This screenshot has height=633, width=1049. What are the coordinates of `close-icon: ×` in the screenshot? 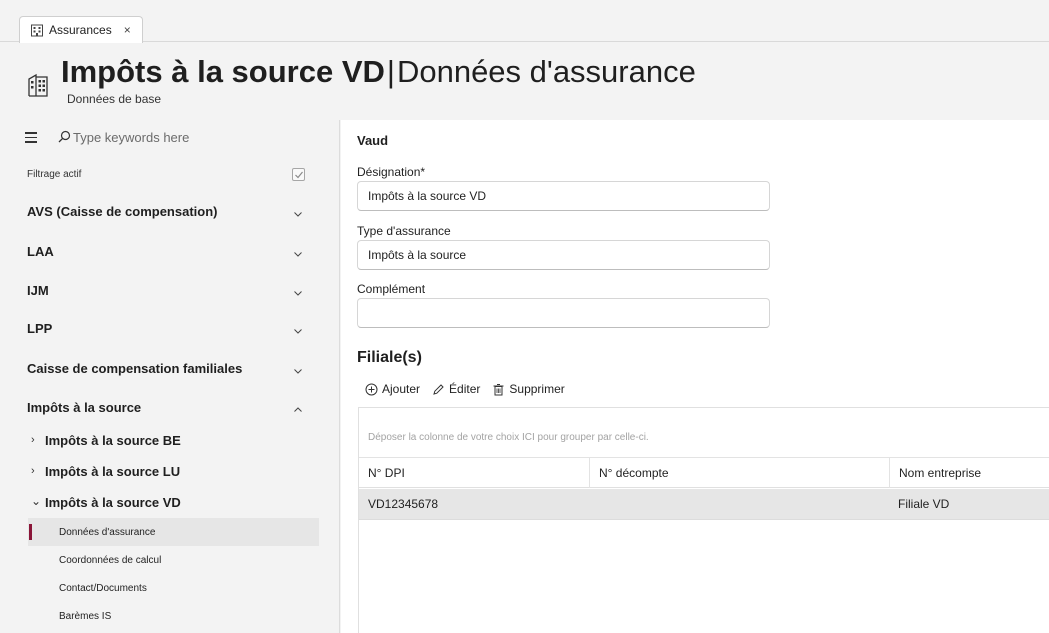 It's located at (127, 30).